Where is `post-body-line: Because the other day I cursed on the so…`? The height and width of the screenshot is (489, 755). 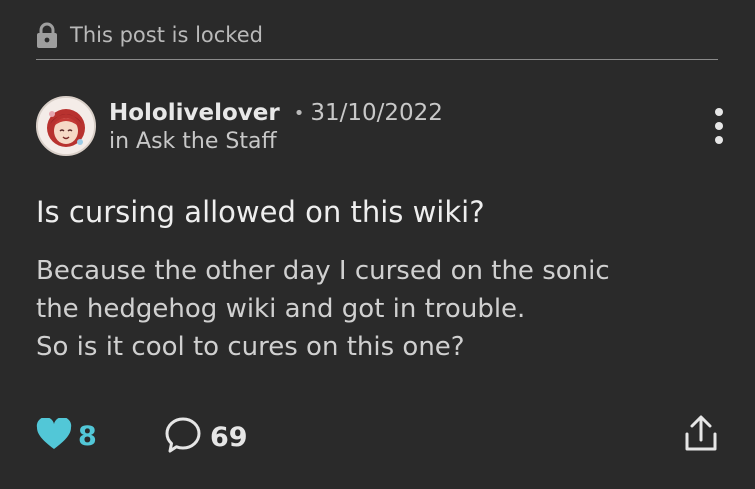
post-body-line: Because the other day I cursed on the so… is located at coordinates (323, 271).